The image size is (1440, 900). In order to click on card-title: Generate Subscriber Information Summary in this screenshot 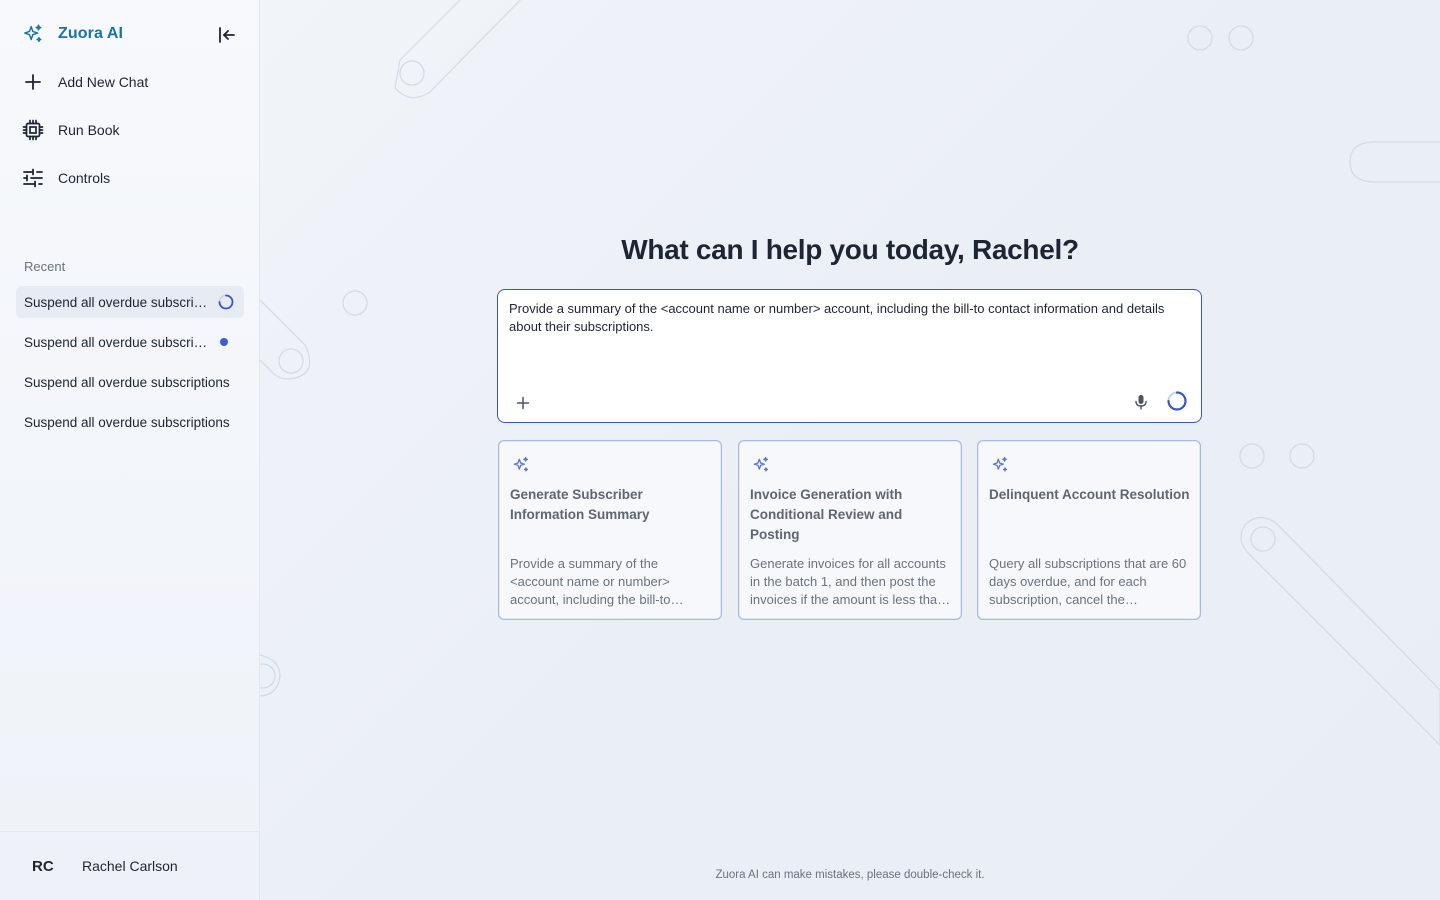, I will do `click(580, 504)`.